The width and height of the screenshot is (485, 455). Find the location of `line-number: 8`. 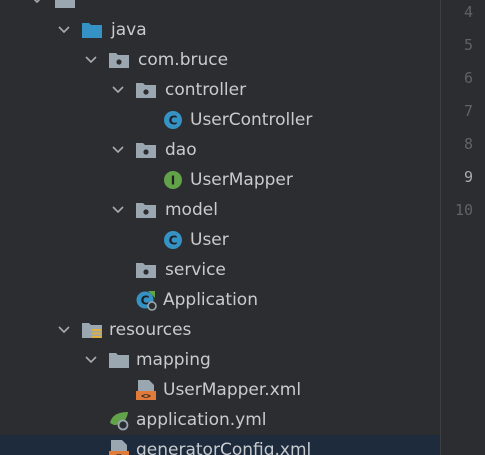

line-number: 8 is located at coordinates (468, 144).